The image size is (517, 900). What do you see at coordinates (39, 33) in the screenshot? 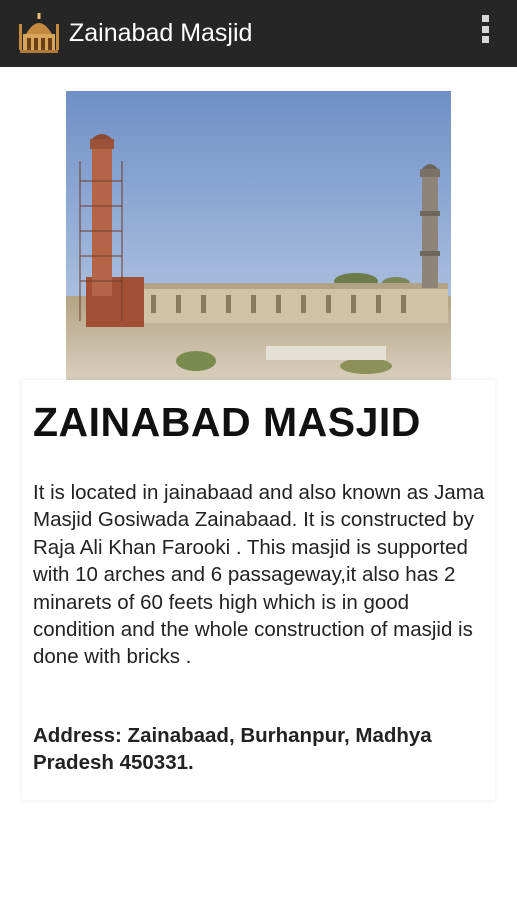
I see `mosque-logo-icon` at bounding box center [39, 33].